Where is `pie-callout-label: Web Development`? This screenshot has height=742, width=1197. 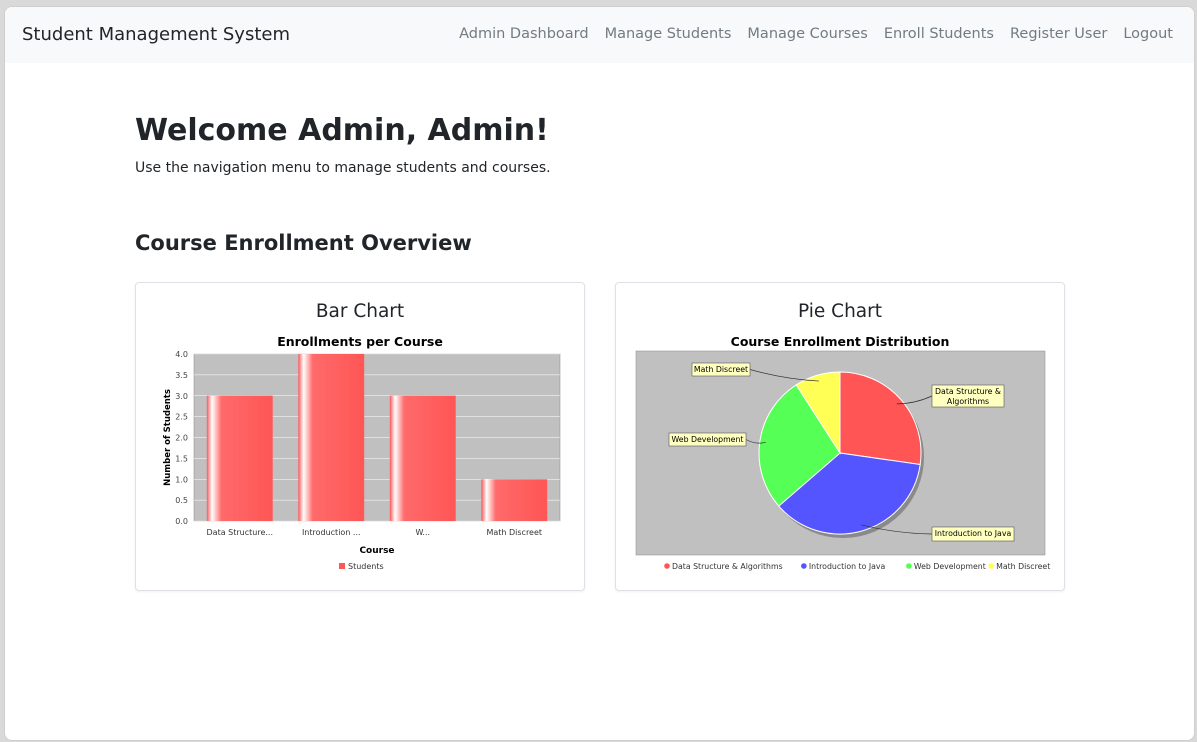 pie-callout-label: Web Development is located at coordinates (708, 439).